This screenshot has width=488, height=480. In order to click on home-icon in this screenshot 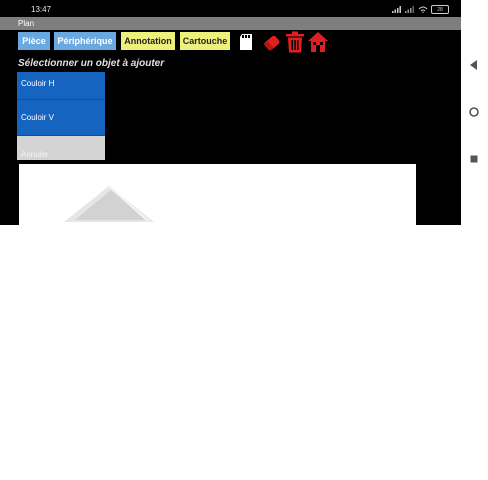, I will do `click(318, 42)`.